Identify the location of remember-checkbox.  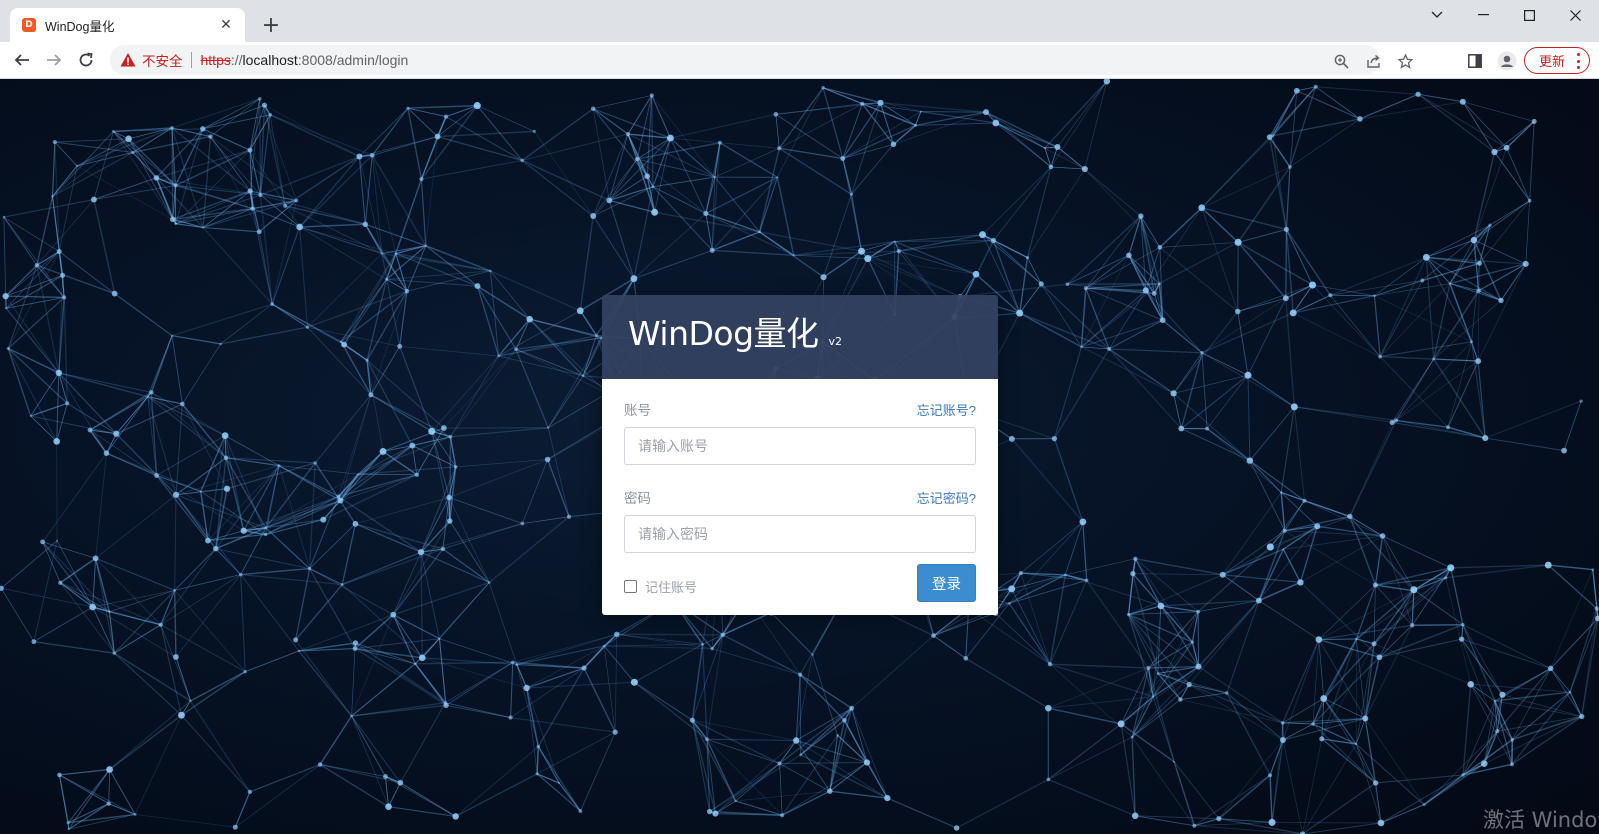
(630, 586).